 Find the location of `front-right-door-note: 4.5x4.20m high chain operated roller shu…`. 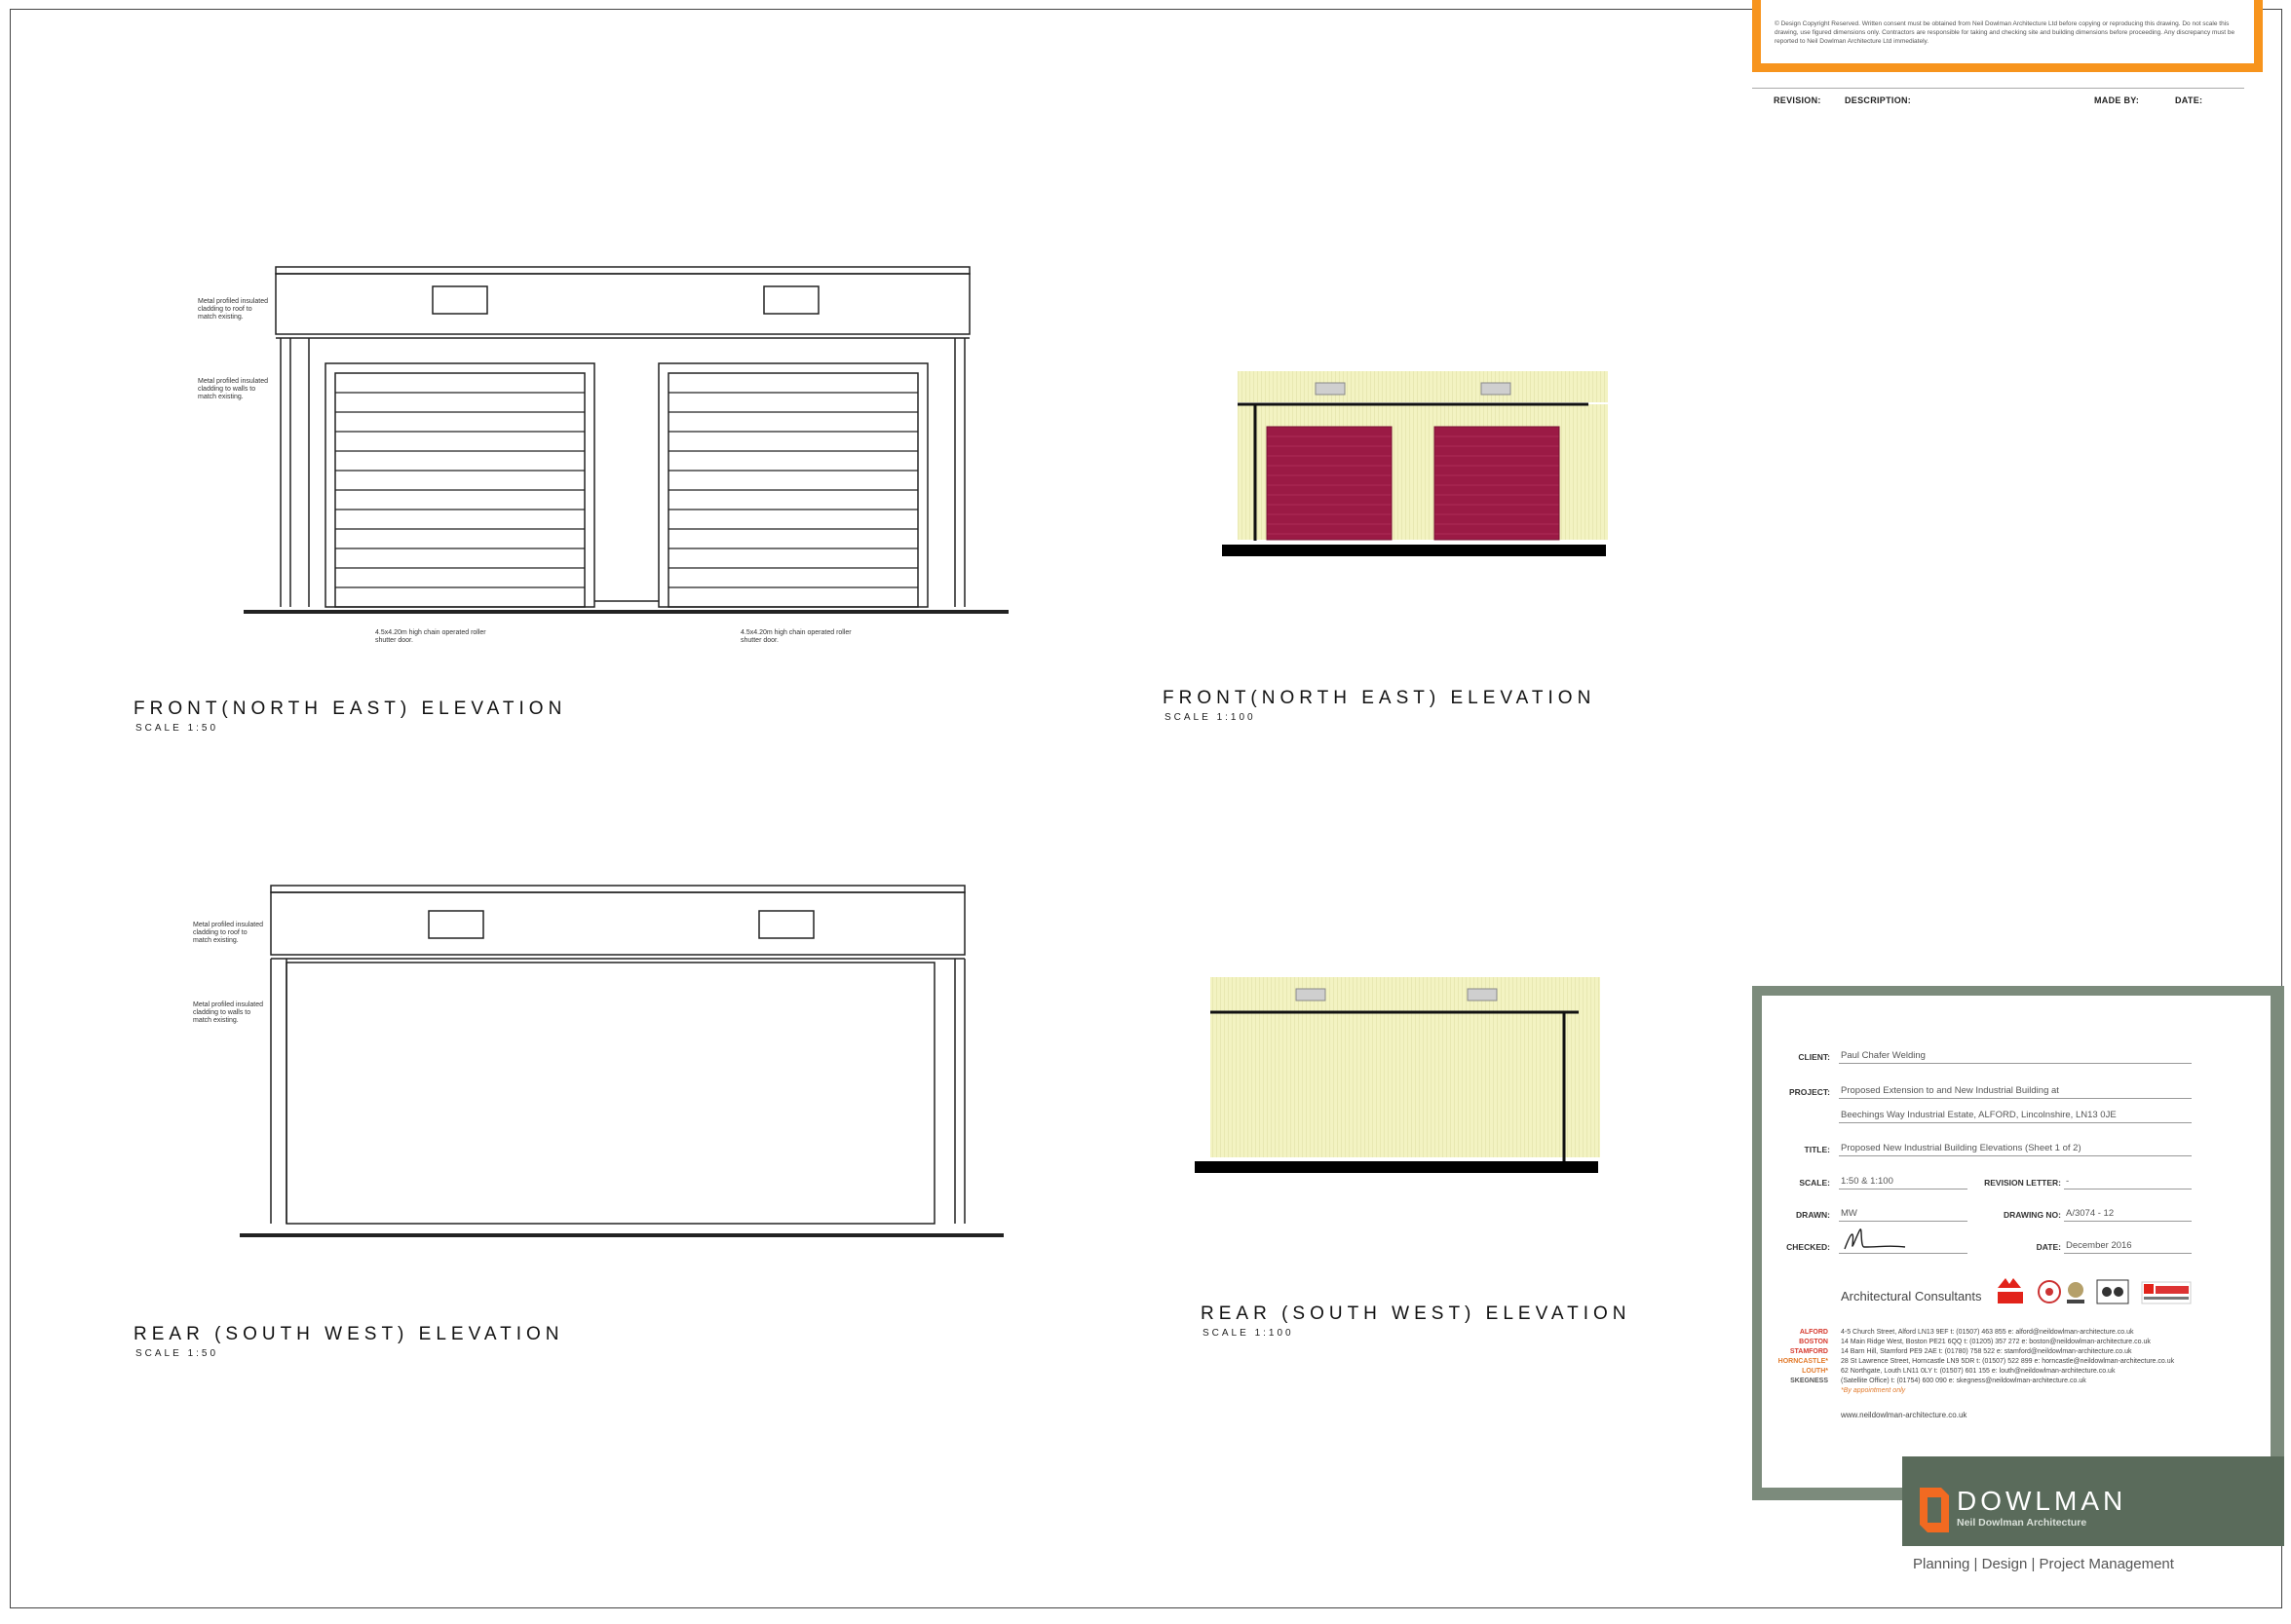

front-right-door-note: 4.5x4.20m high chain operated roller shu… is located at coordinates (796, 636).